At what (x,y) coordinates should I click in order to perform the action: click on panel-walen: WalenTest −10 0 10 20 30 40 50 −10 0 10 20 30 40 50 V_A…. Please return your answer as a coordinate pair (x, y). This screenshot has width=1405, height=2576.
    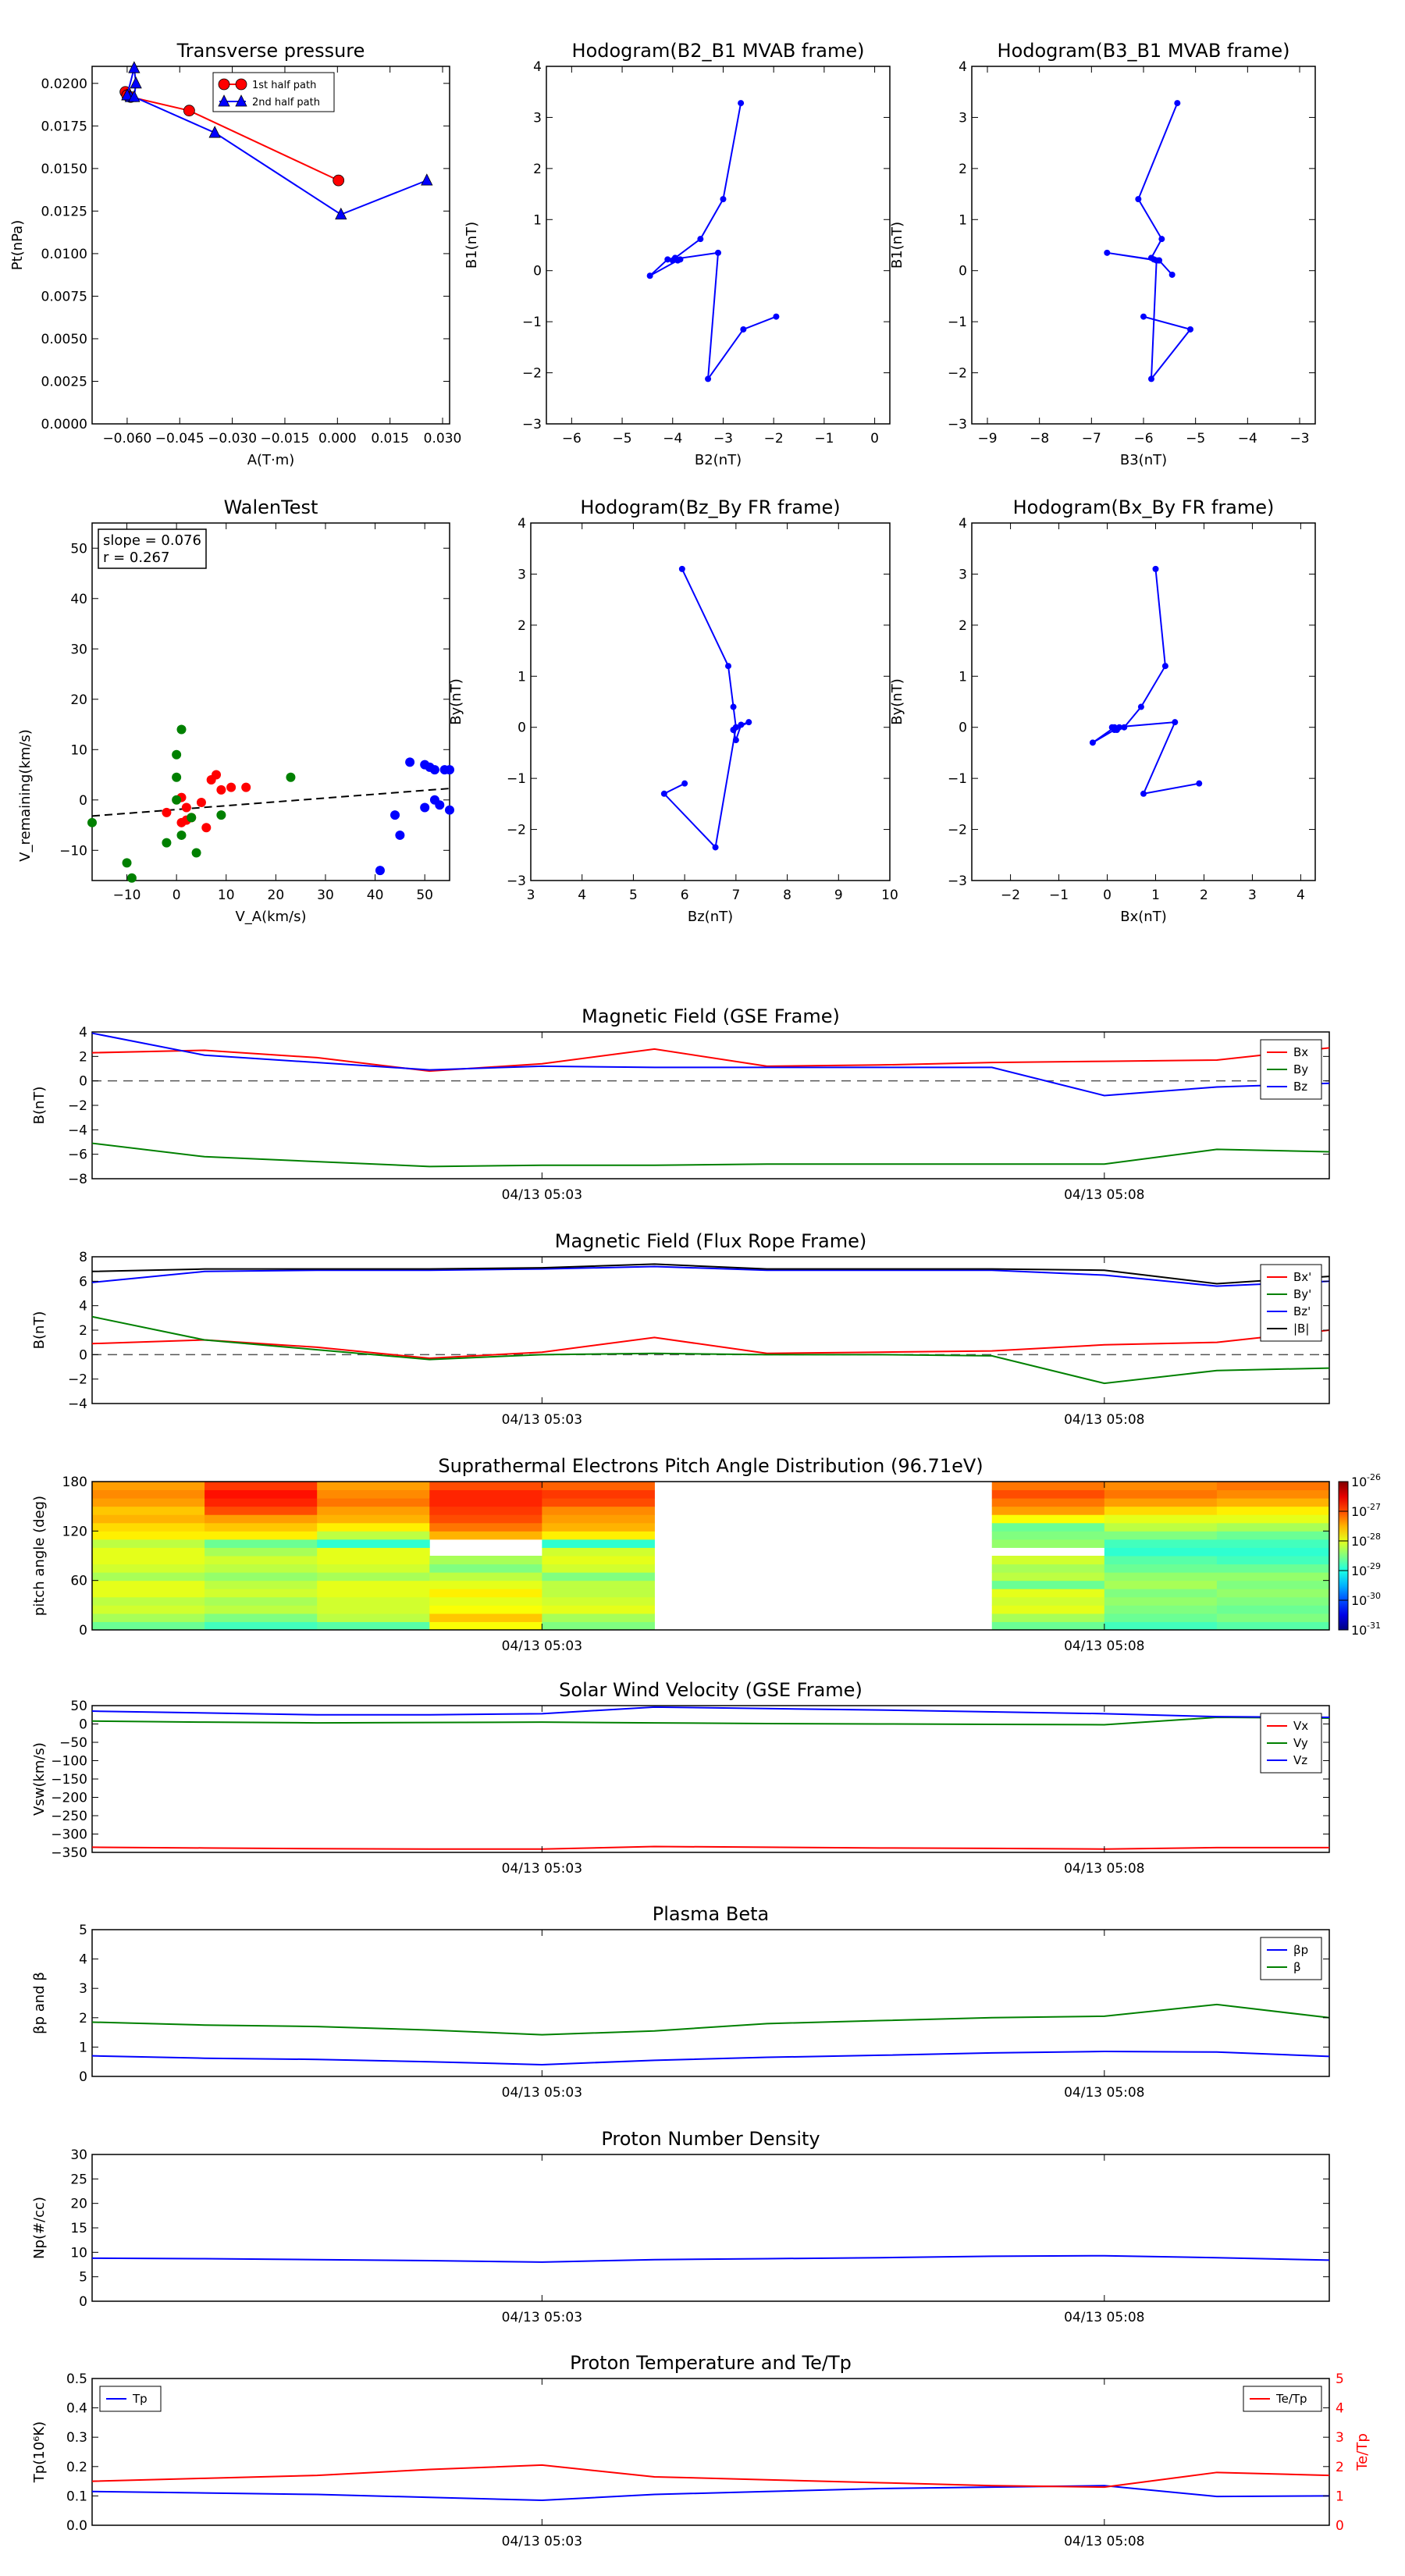
    Looking at the image, I should click on (236, 710).